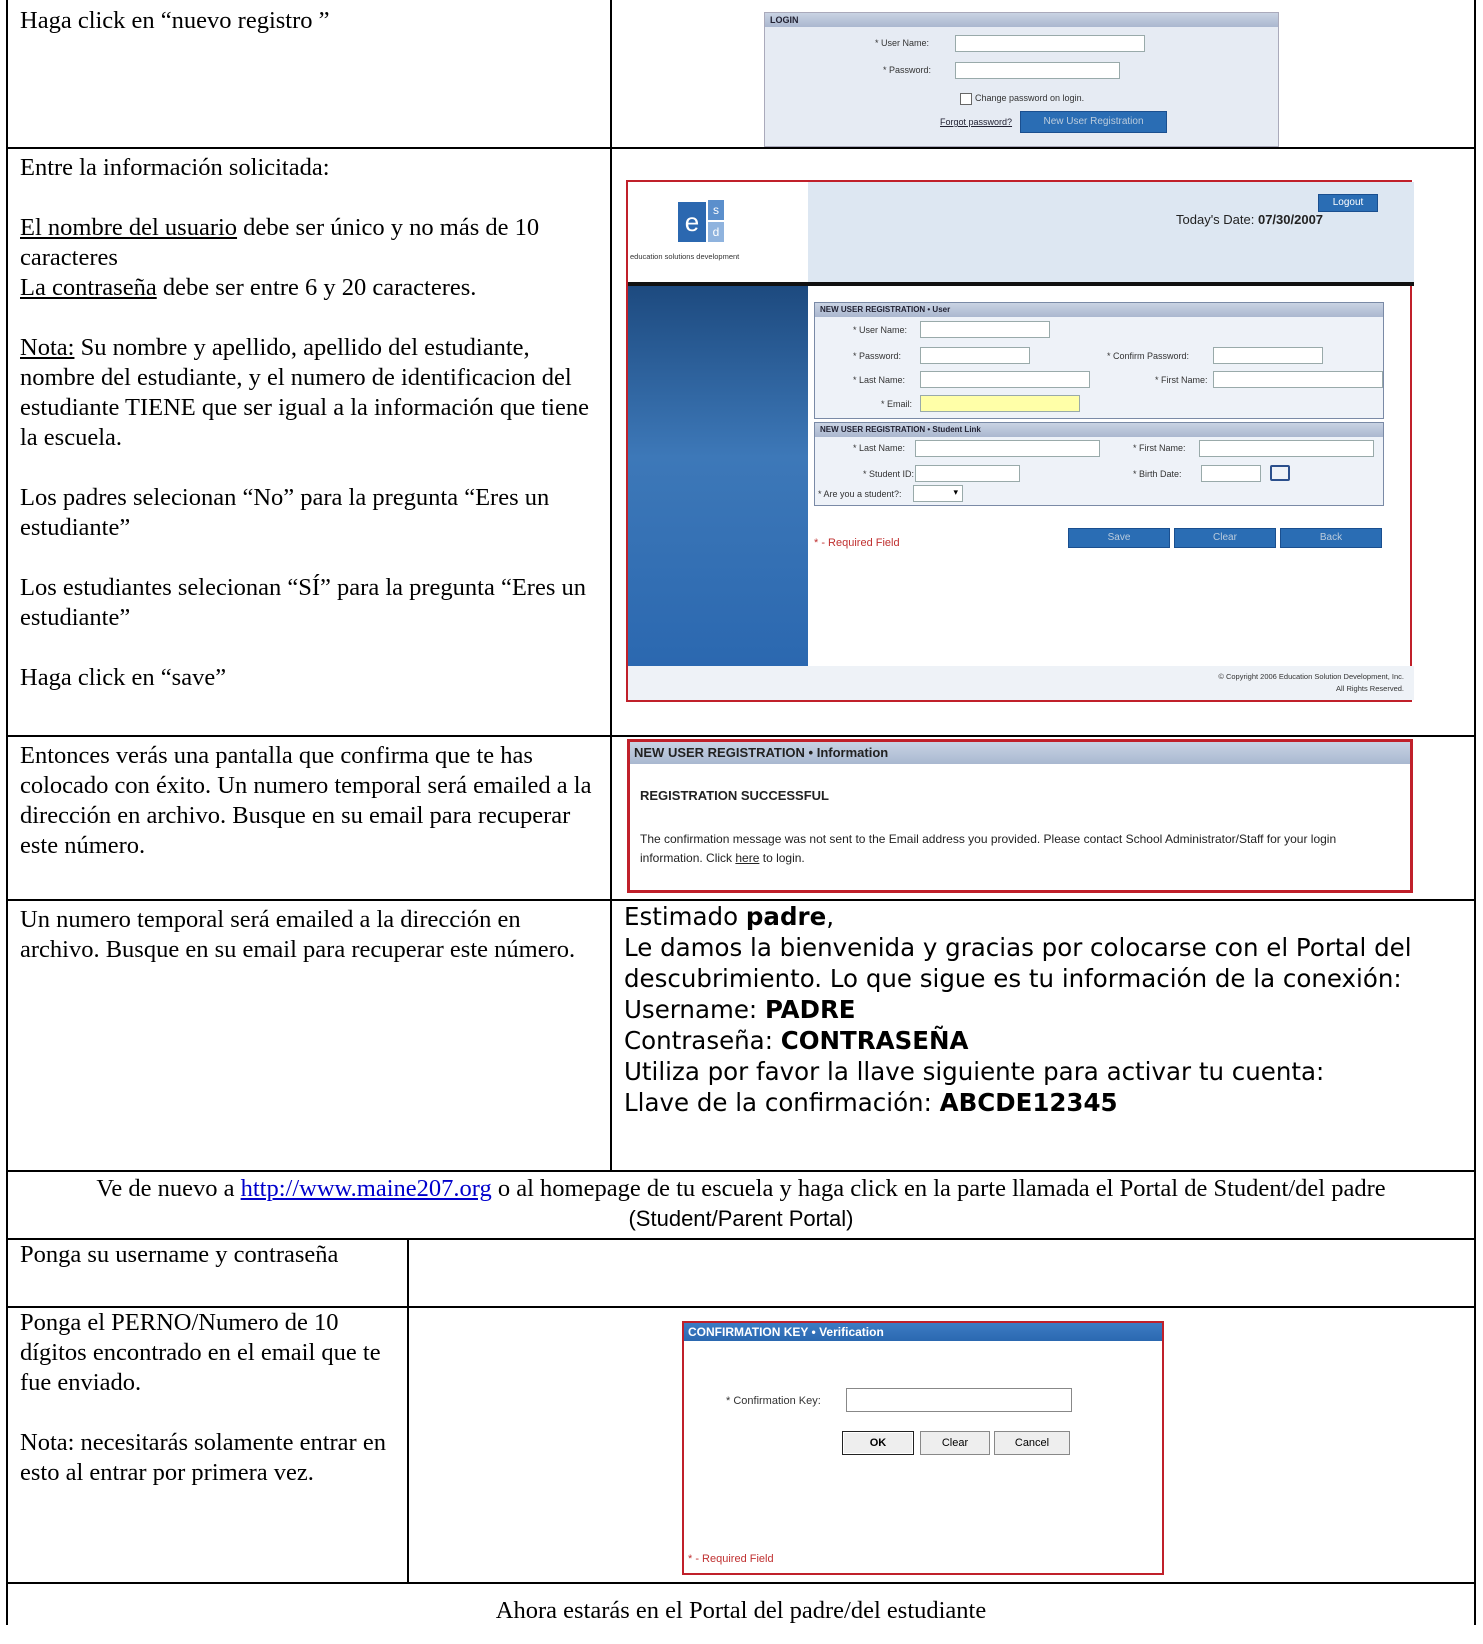 This screenshot has width=1483, height=1644. I want to click on email-greeting: Estimado padre,, so click(729, 916).